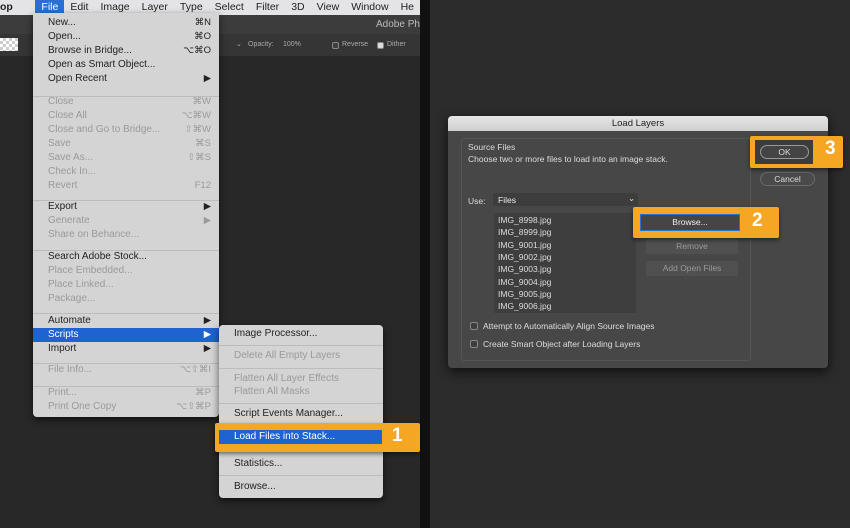  I want to click on file-menu-item: Scripts ▶, so click(126, 335).